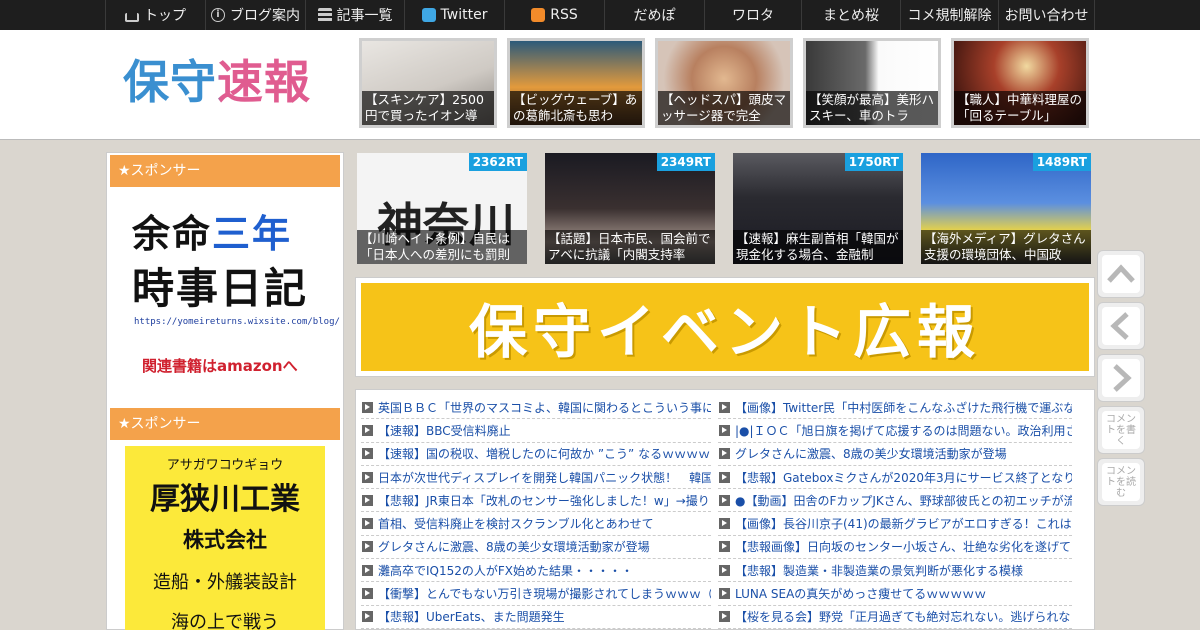 The height and width of the screenshot is (630, 1200). I want to click on list-item-title: 【画像】Twitter民「中村医師をこんなふざけた飛行機で運ぶな, so click(903, 407).